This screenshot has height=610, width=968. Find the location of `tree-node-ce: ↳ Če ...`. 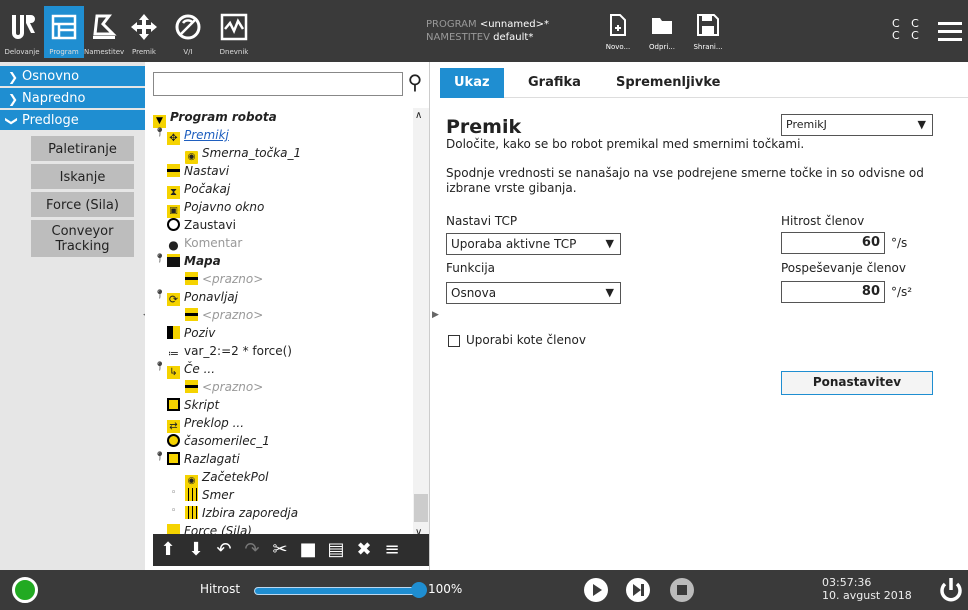

tree-node-ce: ↳ Če ... is located at coordinates (191, 369).